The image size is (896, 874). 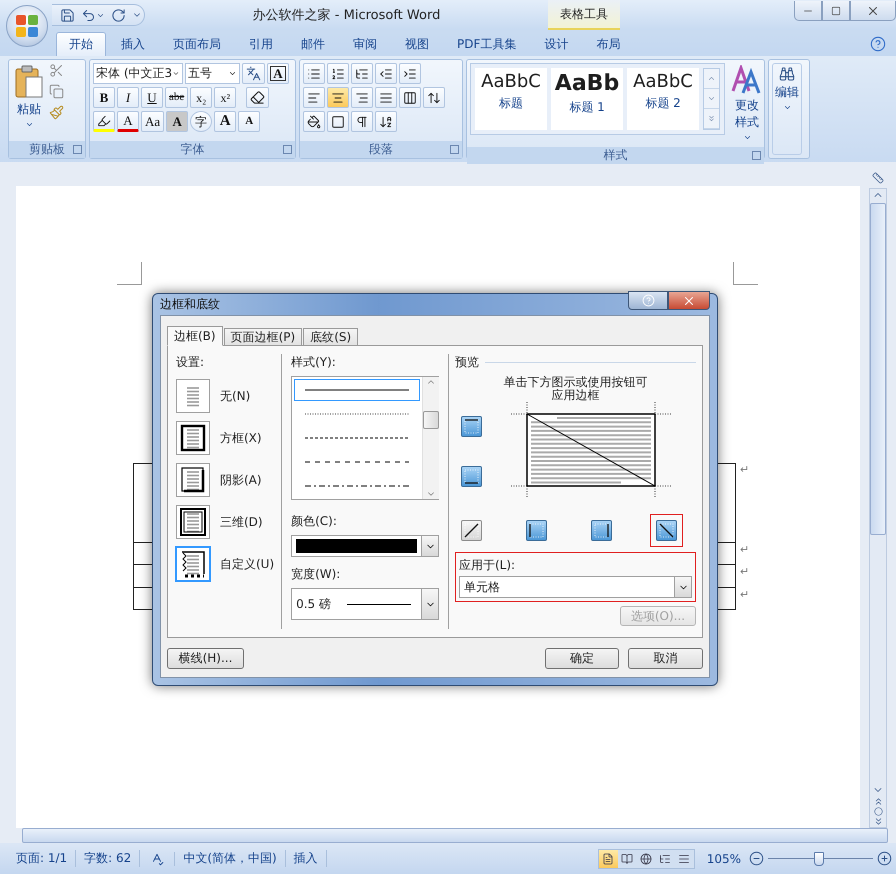 What do you see at coordinates (128, 97) in the screenshot?
I see `italic-button: I` at bounding box center [128, 97].